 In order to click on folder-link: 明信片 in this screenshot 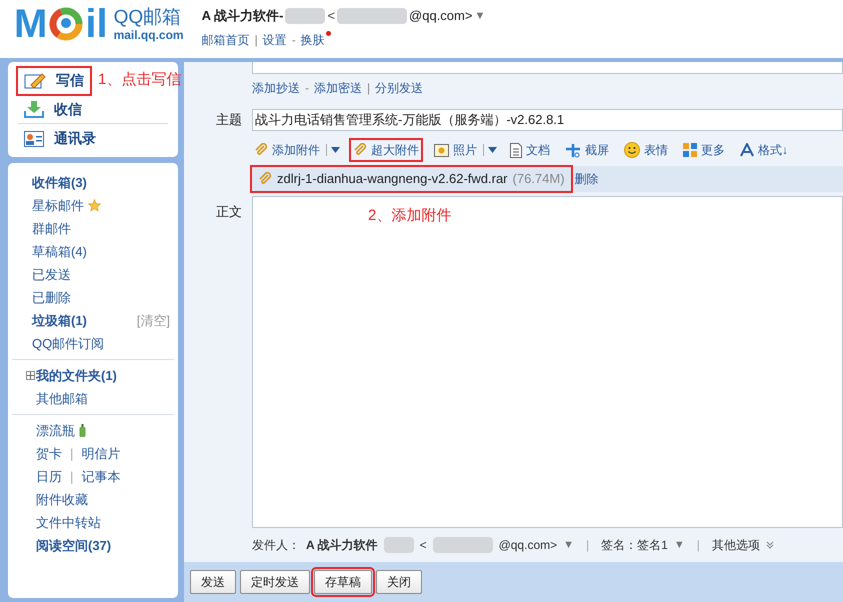, I will do `click(100, 454)`.